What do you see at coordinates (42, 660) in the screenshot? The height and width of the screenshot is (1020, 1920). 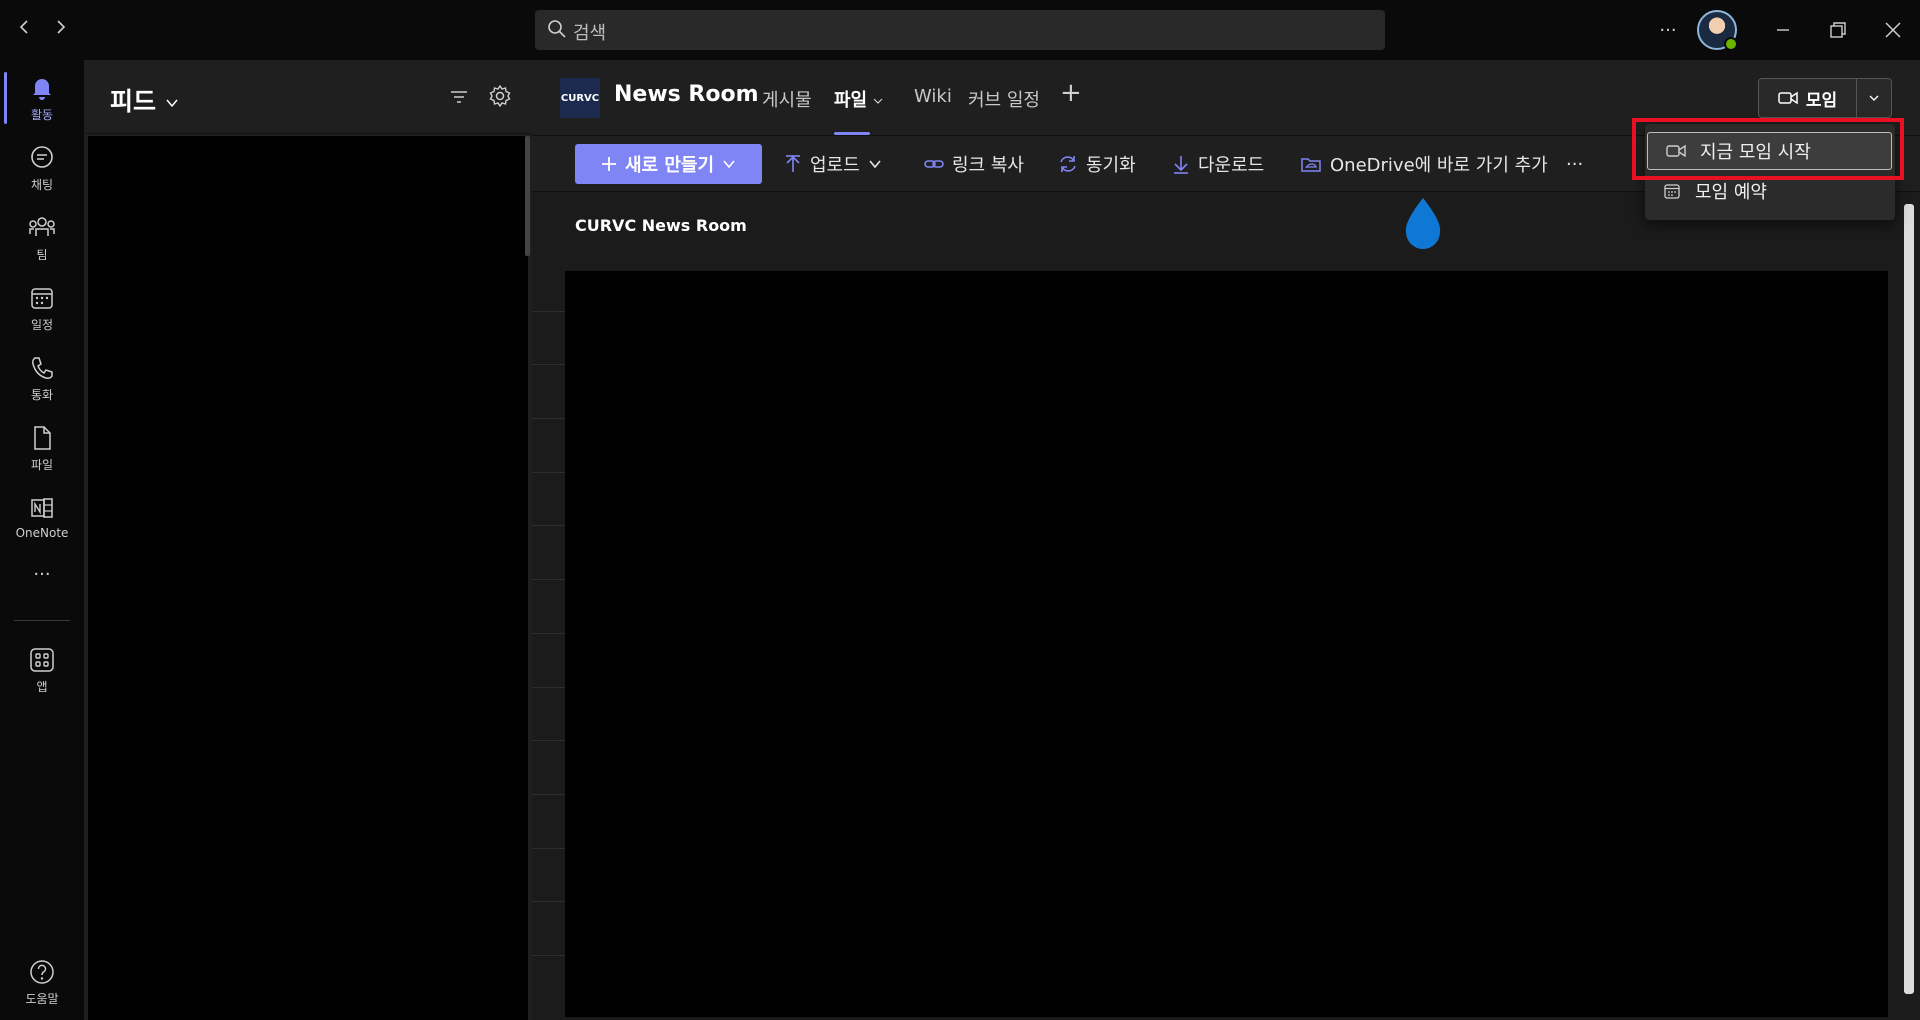 I see `apps-icon` at bounding box center [42, 660].